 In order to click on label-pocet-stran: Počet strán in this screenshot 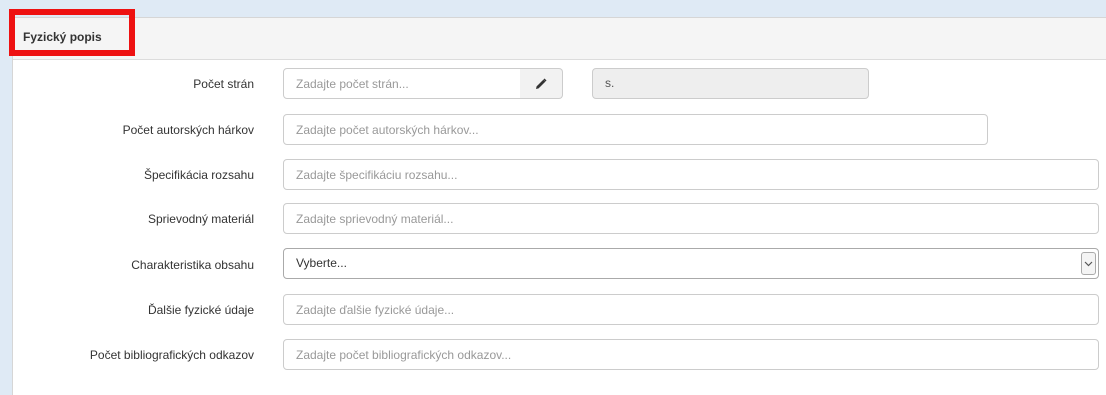, I will do `click(223, 84)`.